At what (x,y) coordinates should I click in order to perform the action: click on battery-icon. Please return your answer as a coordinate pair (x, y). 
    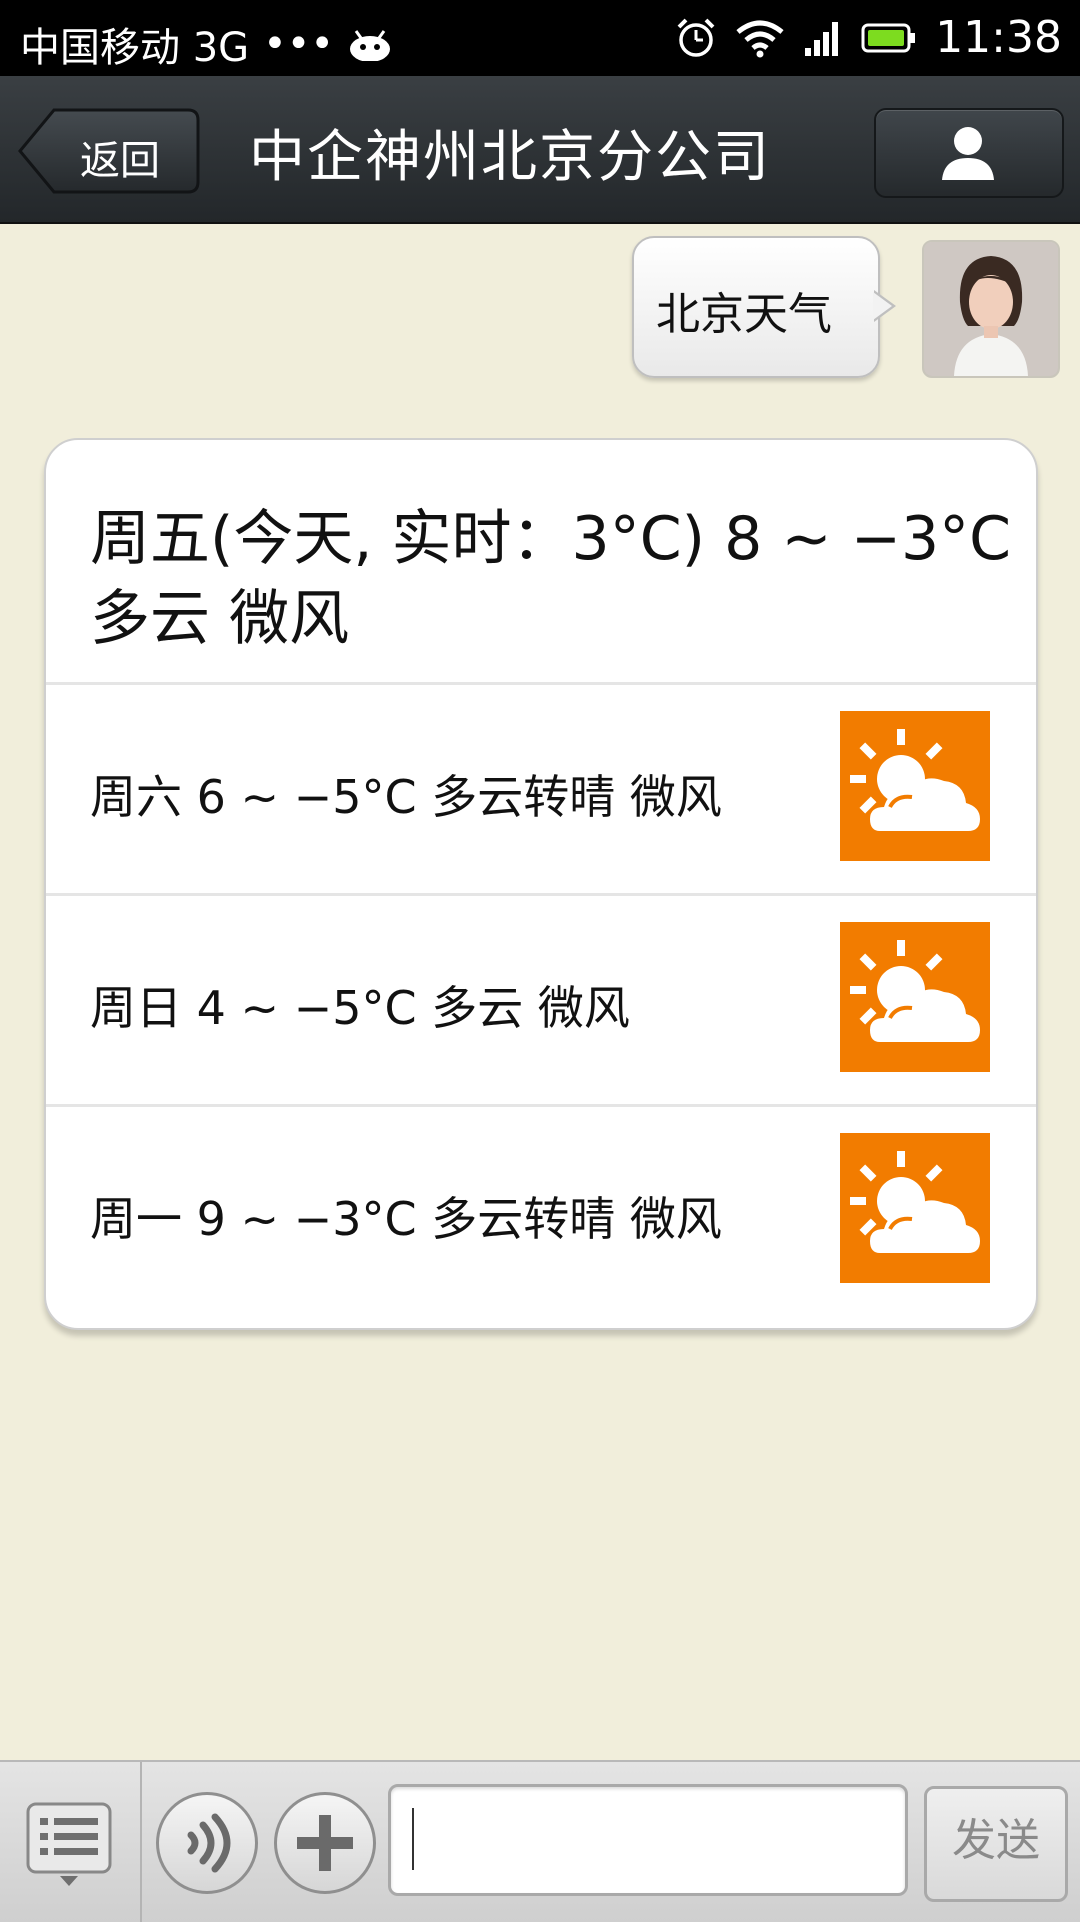
    Looking at the image, I should click on (888, 37).